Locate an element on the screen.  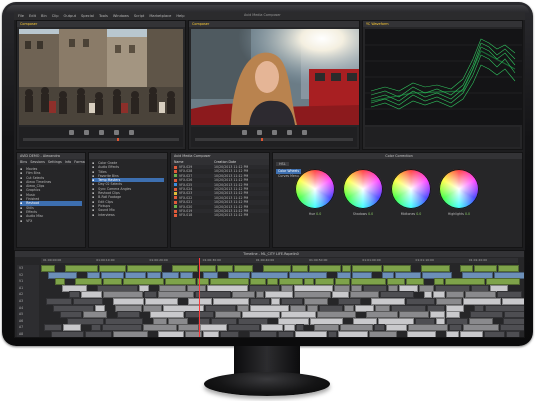
column-name: Name is located at coordinates (194, 162).